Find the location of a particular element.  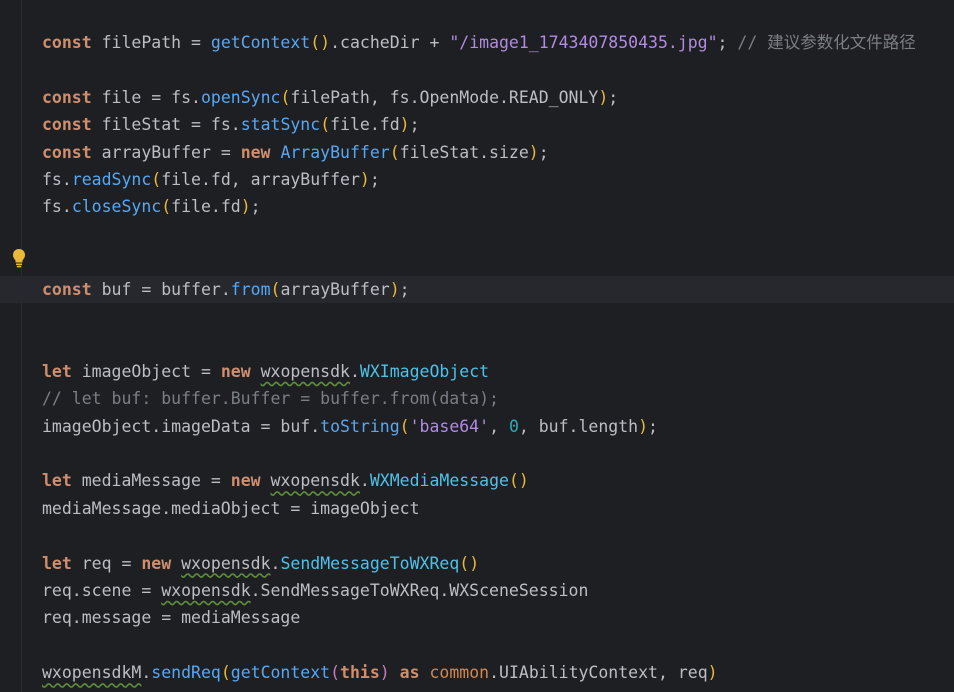

code-token: 0 is located at coordinates (513, 426).